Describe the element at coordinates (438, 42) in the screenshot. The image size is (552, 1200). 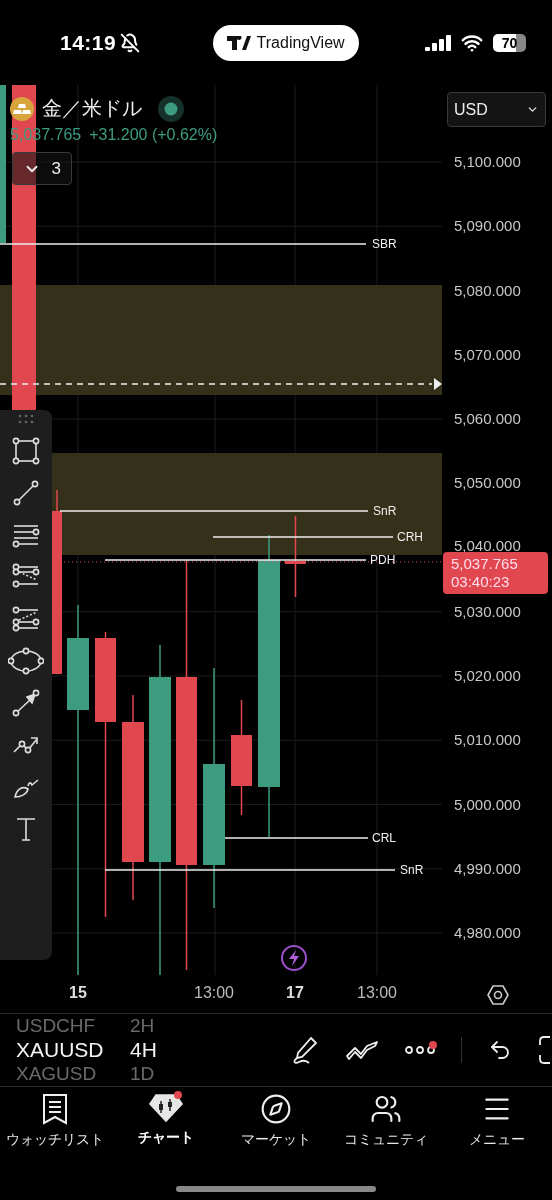
I see `signal-icon` at that location.